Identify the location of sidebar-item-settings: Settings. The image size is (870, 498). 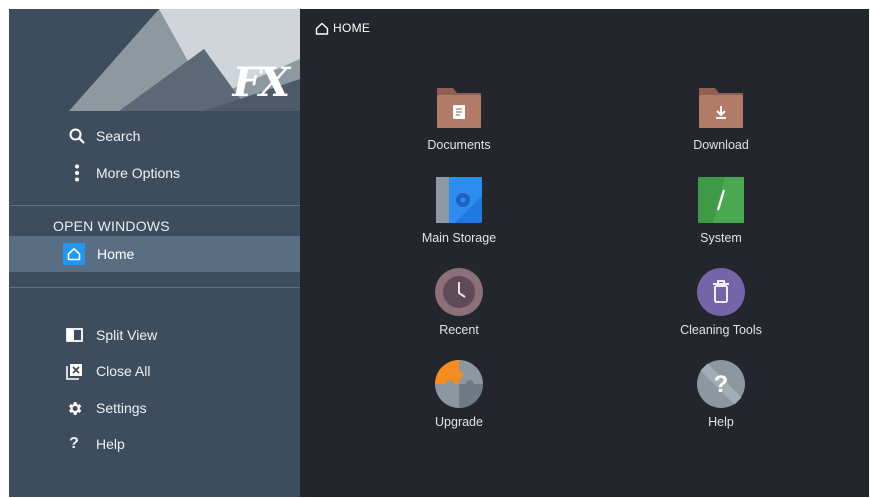
(154, 408).